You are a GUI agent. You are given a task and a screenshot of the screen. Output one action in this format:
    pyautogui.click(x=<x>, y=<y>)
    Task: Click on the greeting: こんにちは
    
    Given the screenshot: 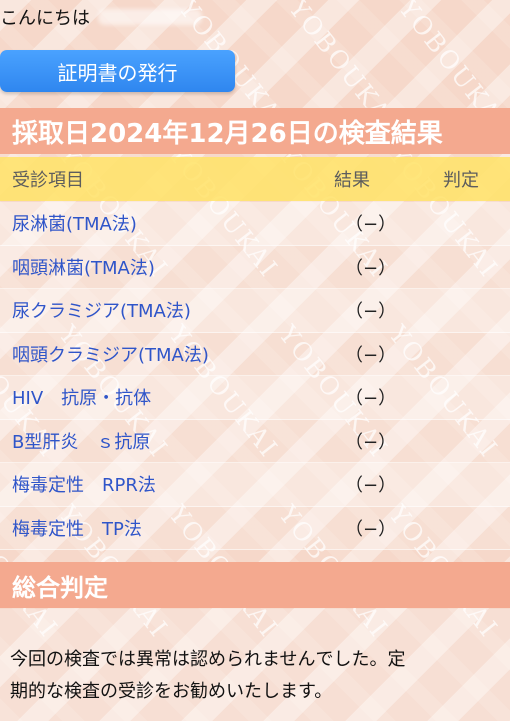 What is the action you would take?
    pyautogui.click(x=101, y=17)
    